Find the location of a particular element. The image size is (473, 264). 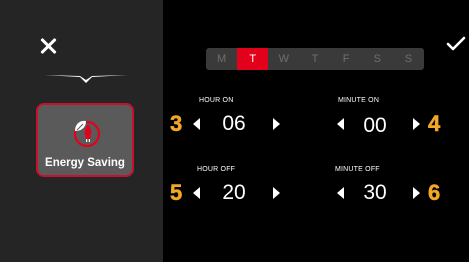

day-selector: MTWTFSS is located at coordinates (315, 59).